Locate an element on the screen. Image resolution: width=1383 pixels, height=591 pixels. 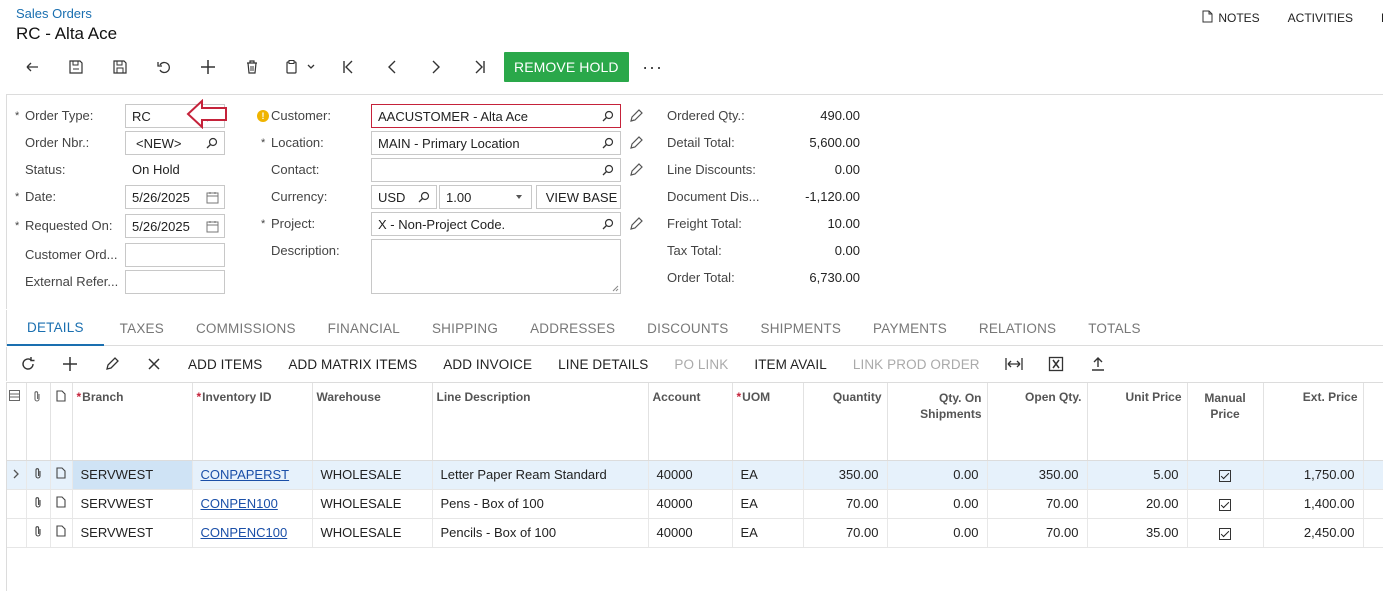
tab-payments: PAYMENTS is located at coordinates (910, 328).